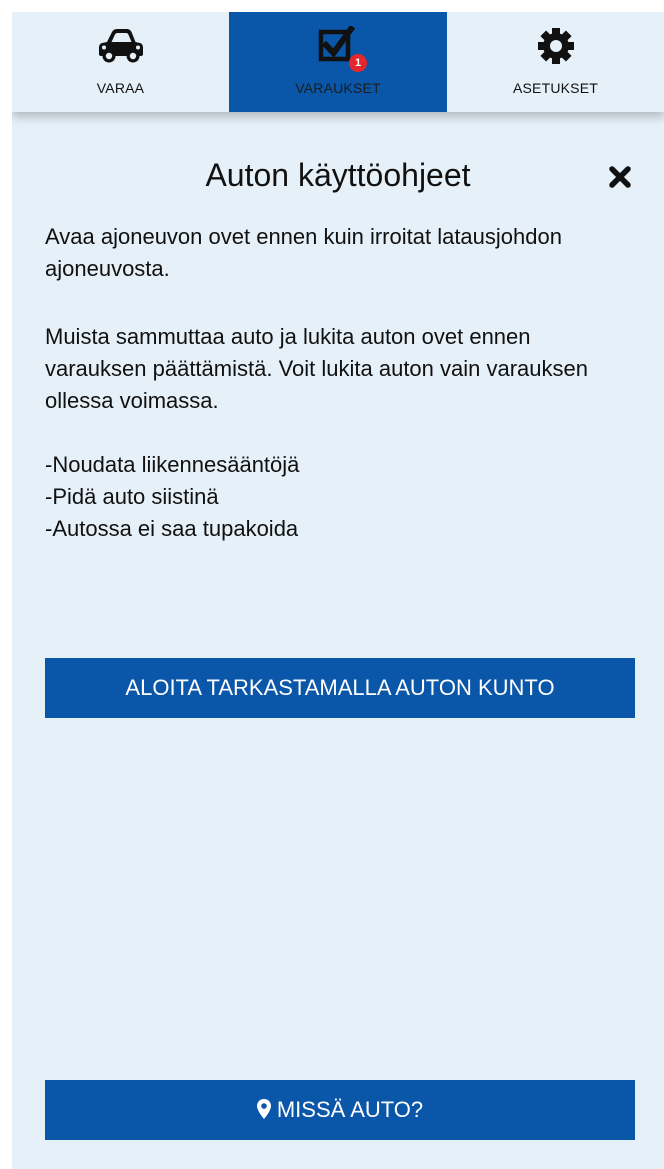 The height and width of the screenshot is (1169, 664). Describe the element at coordinates (555, 46) in the screenshot. I see `gear-icon` at that location.